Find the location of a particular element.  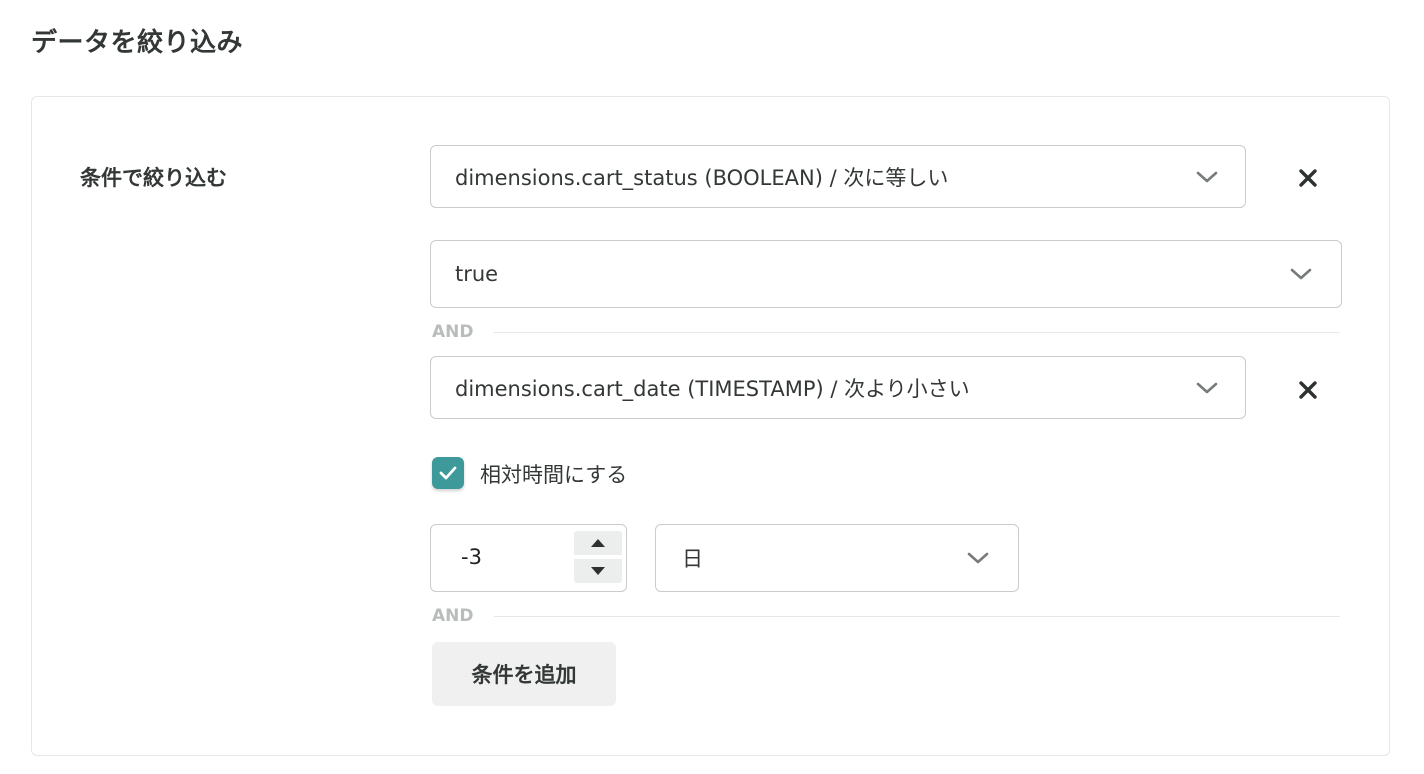

stepper-down-button is located at coordinates (598, 571).